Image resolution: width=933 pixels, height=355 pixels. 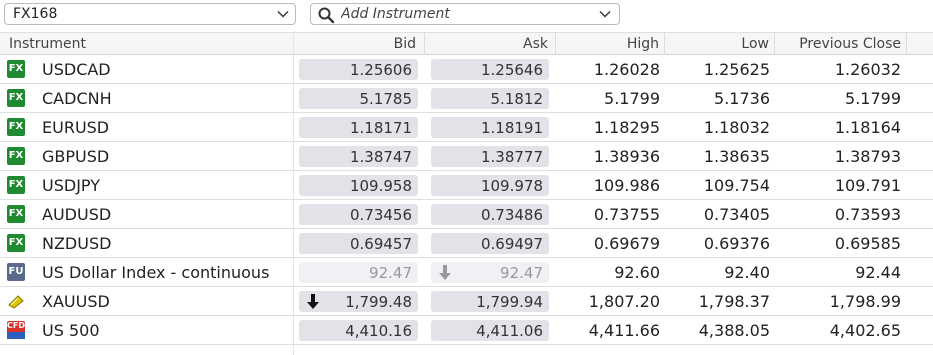 I want to click on high-value: 1.38936, so click(x=626, y=156).